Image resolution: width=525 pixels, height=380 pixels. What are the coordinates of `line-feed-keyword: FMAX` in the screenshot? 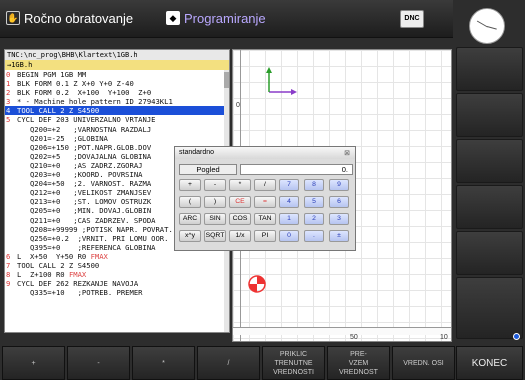 It's located at (77, 275).